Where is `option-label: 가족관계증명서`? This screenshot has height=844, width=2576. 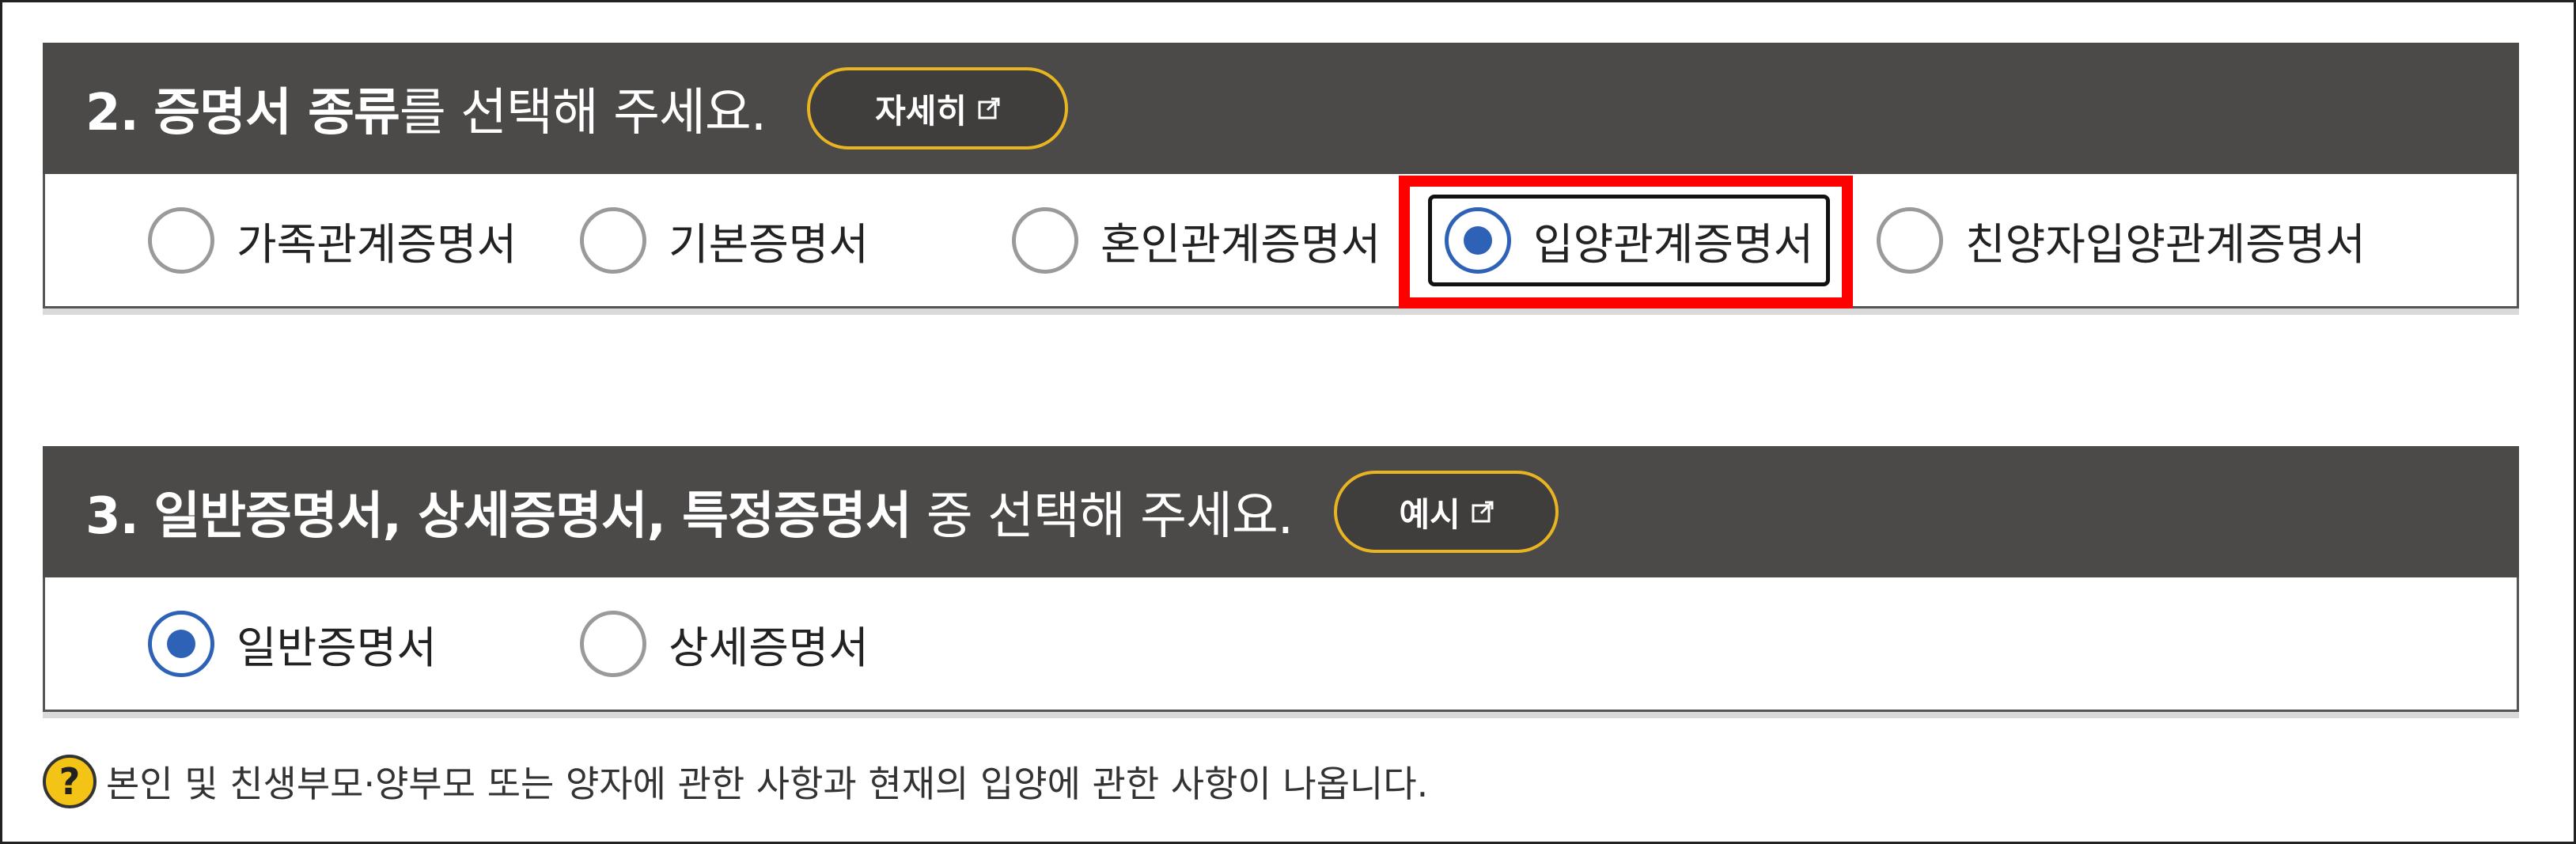 option-label: 가족관계증명서 is located at coordinates (377, 244).